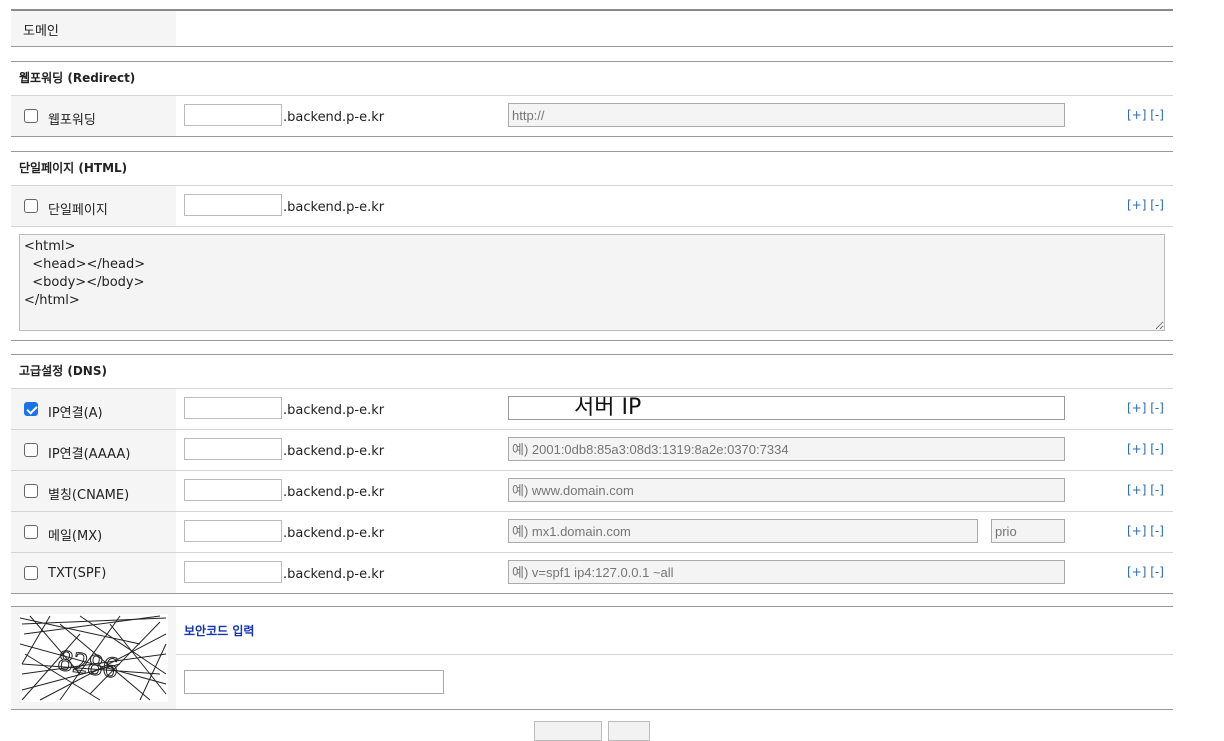 Image resolution: width=1224 pixels, height=741 pixels. I want to click on dns-txt-value-input, so click(786, 572).